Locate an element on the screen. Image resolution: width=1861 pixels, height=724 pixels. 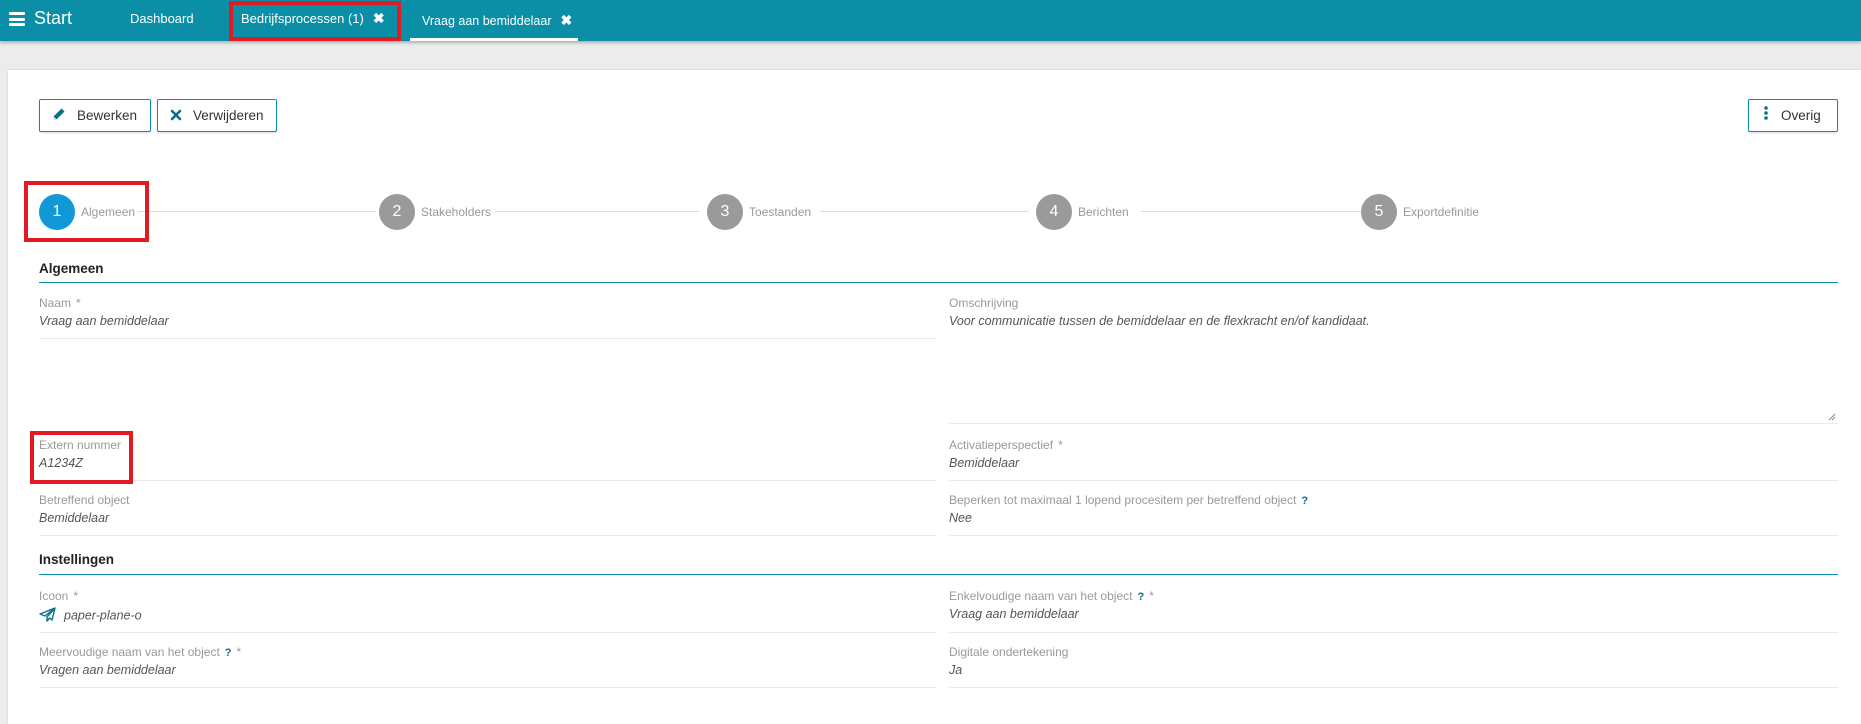
step-berichten: 4 Berichten is located at coordinates (1082, 212).